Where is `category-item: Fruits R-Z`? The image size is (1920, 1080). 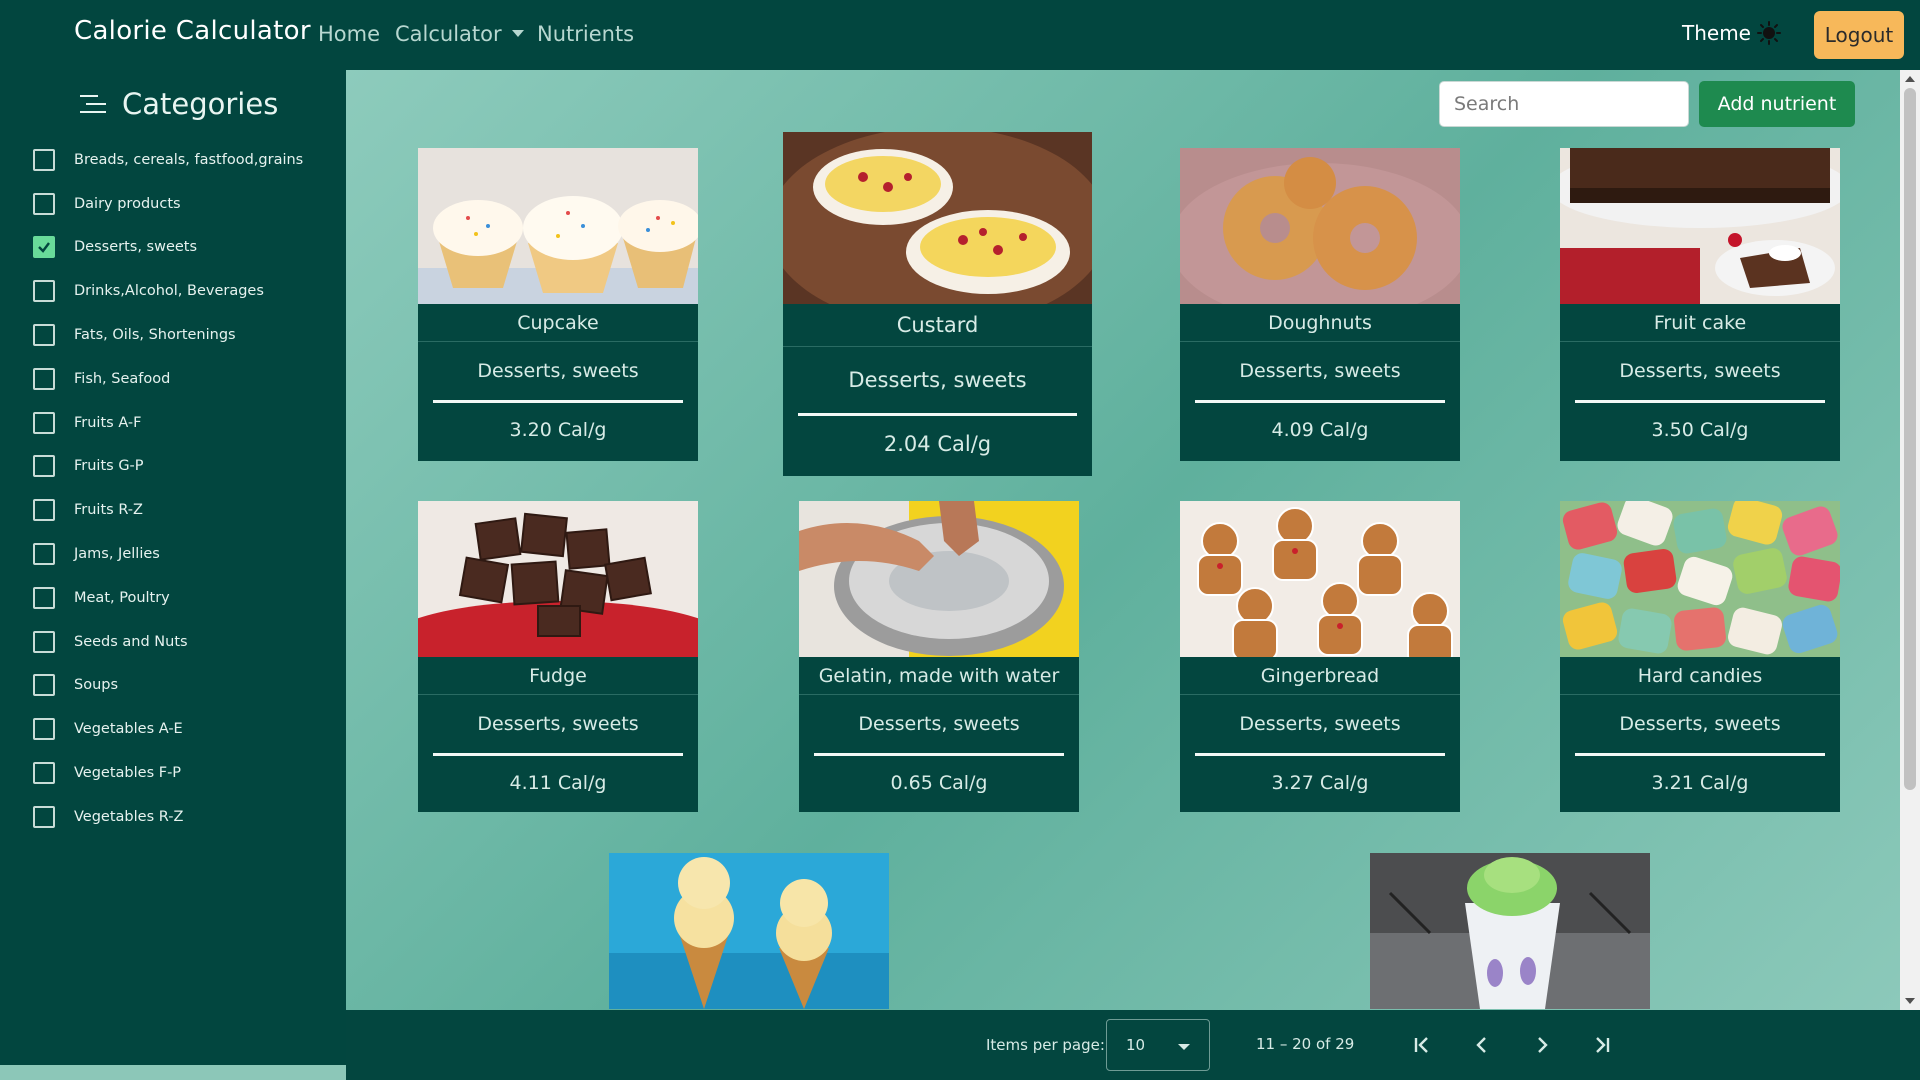 category-item: Fruits R-Z is located at coordinates (168, 510).